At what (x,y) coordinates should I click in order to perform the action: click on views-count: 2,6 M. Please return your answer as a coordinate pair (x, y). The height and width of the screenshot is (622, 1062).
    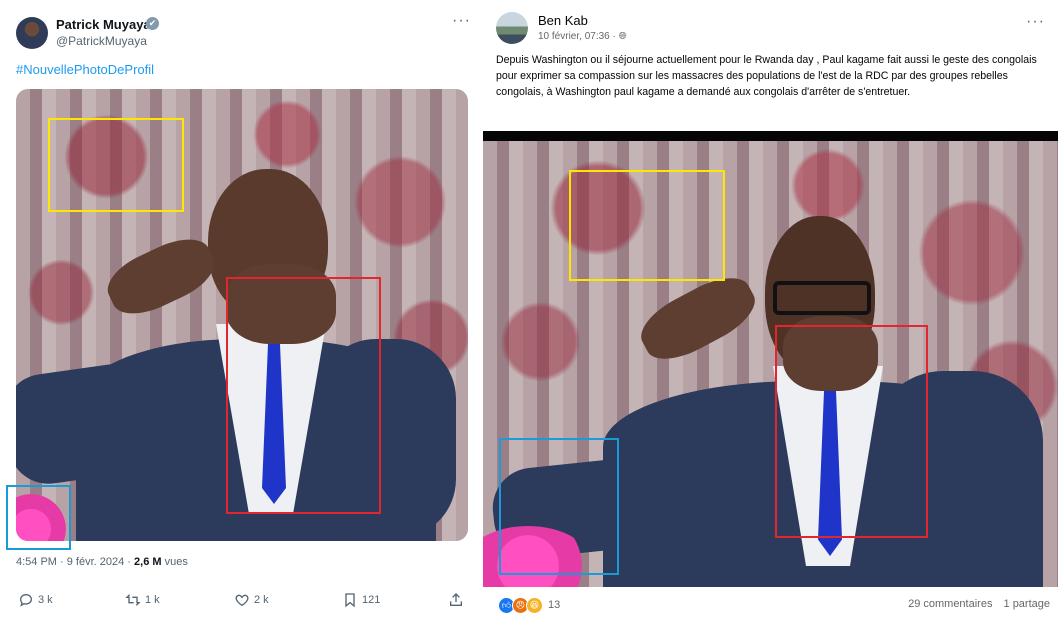
    Looking at the image, I should click on (148, 562).